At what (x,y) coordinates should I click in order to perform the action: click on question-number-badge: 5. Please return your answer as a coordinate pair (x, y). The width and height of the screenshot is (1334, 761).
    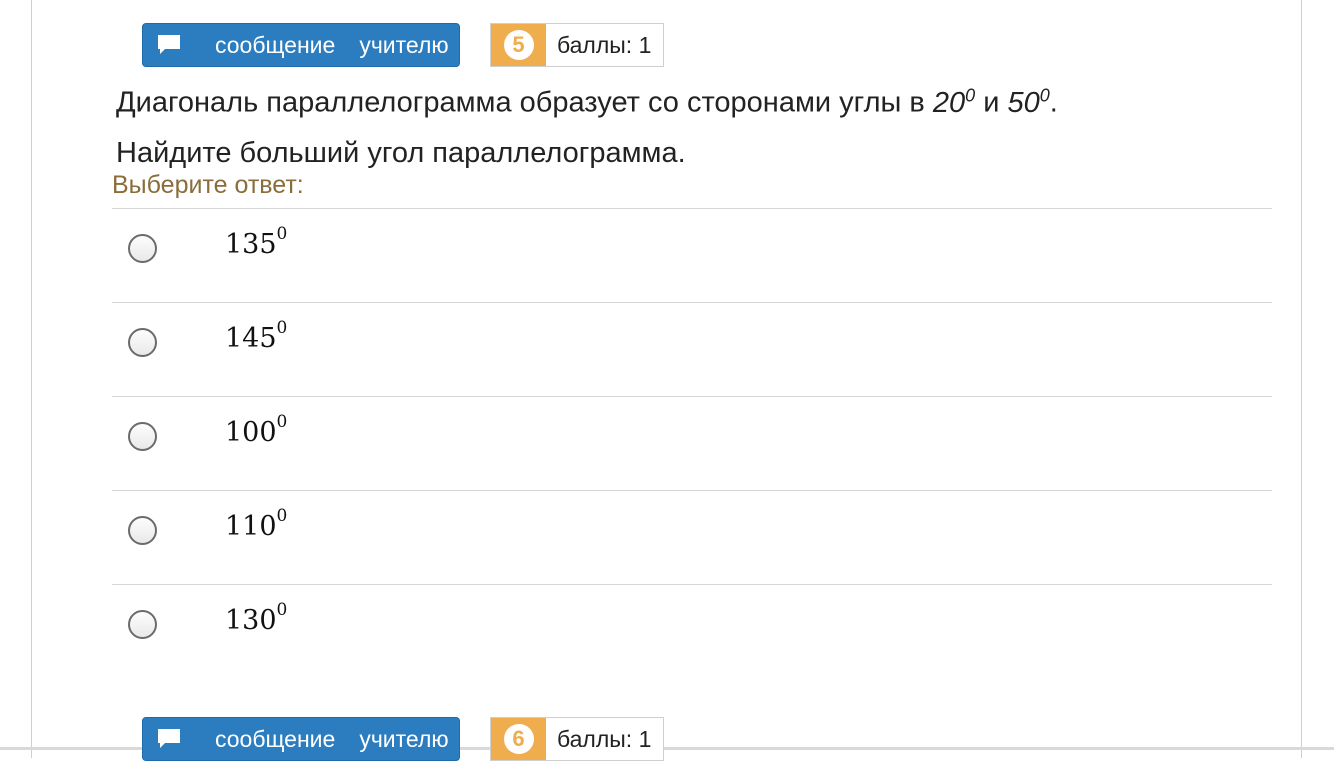
    Looking at the image, I should click on (518, 45).